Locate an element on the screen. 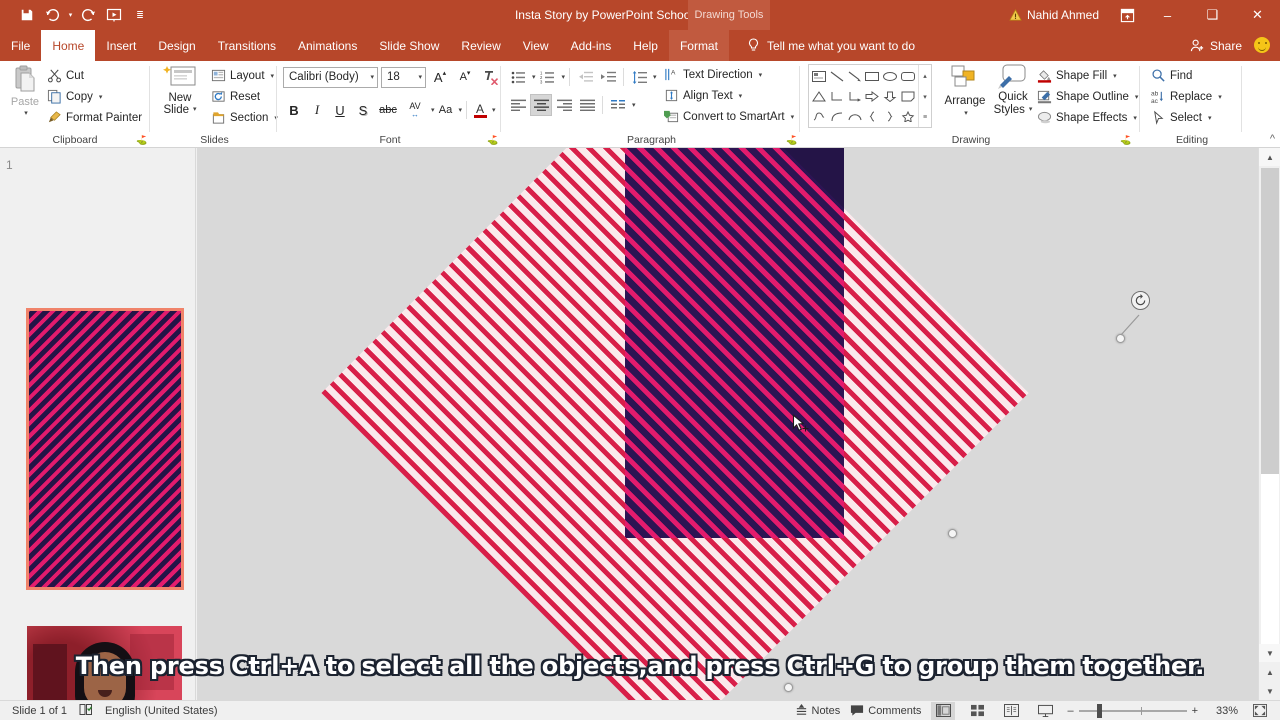 The height and width of the screenshot is (720, 1280). align-left-button is located at coordinates (518, 105).